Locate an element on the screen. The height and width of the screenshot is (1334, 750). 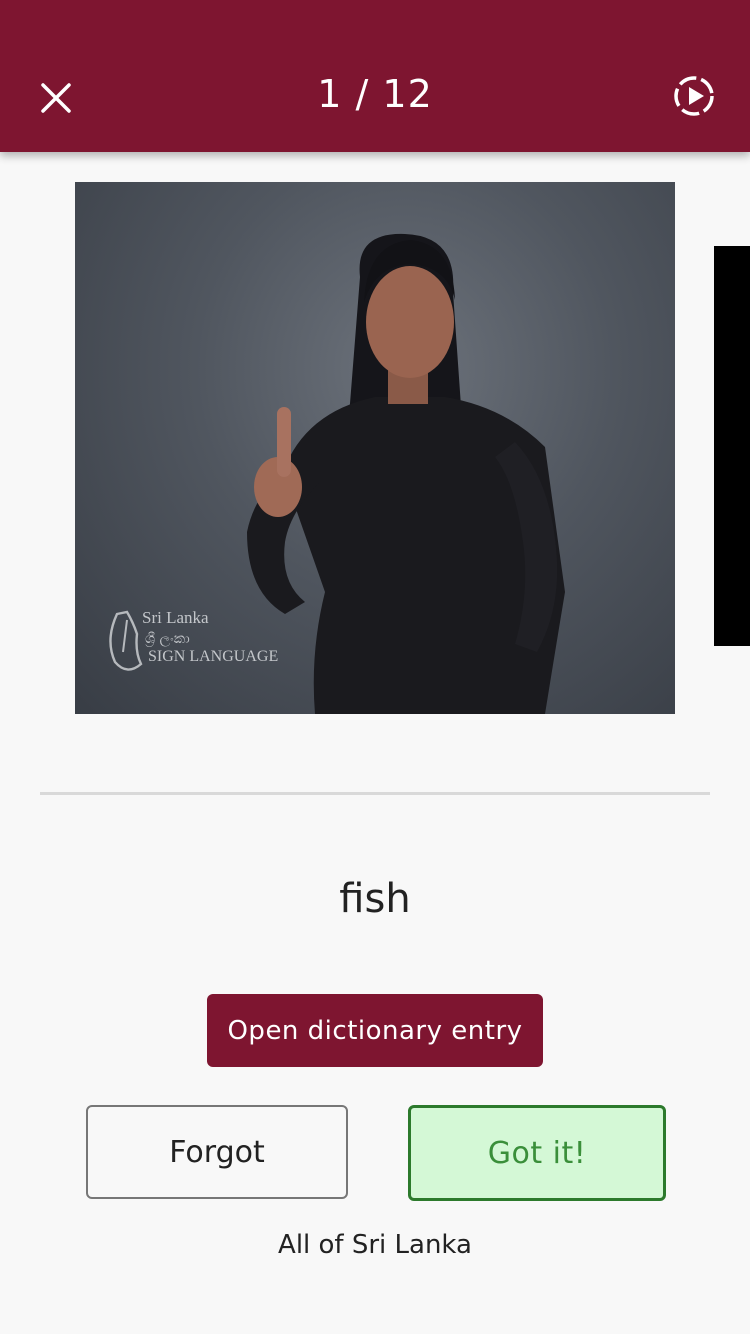
play-circle-dashed-icon is located at coordinates (694, 96).